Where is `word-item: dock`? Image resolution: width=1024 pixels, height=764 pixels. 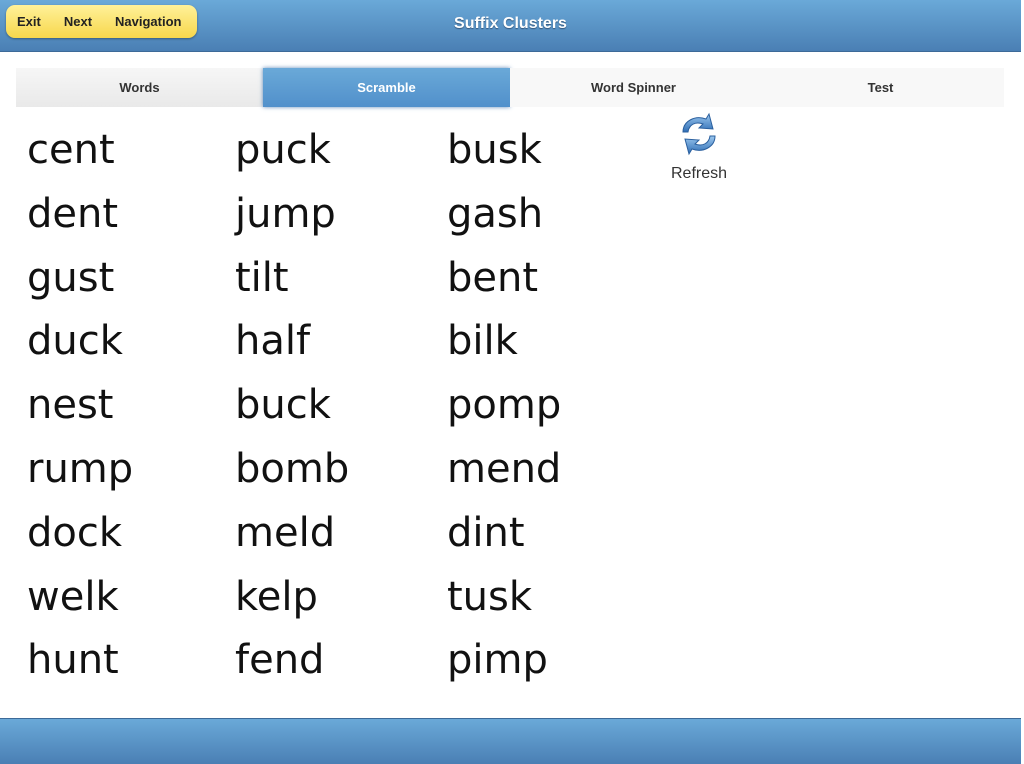 word-item: dock is located at coordinates (74, 533).